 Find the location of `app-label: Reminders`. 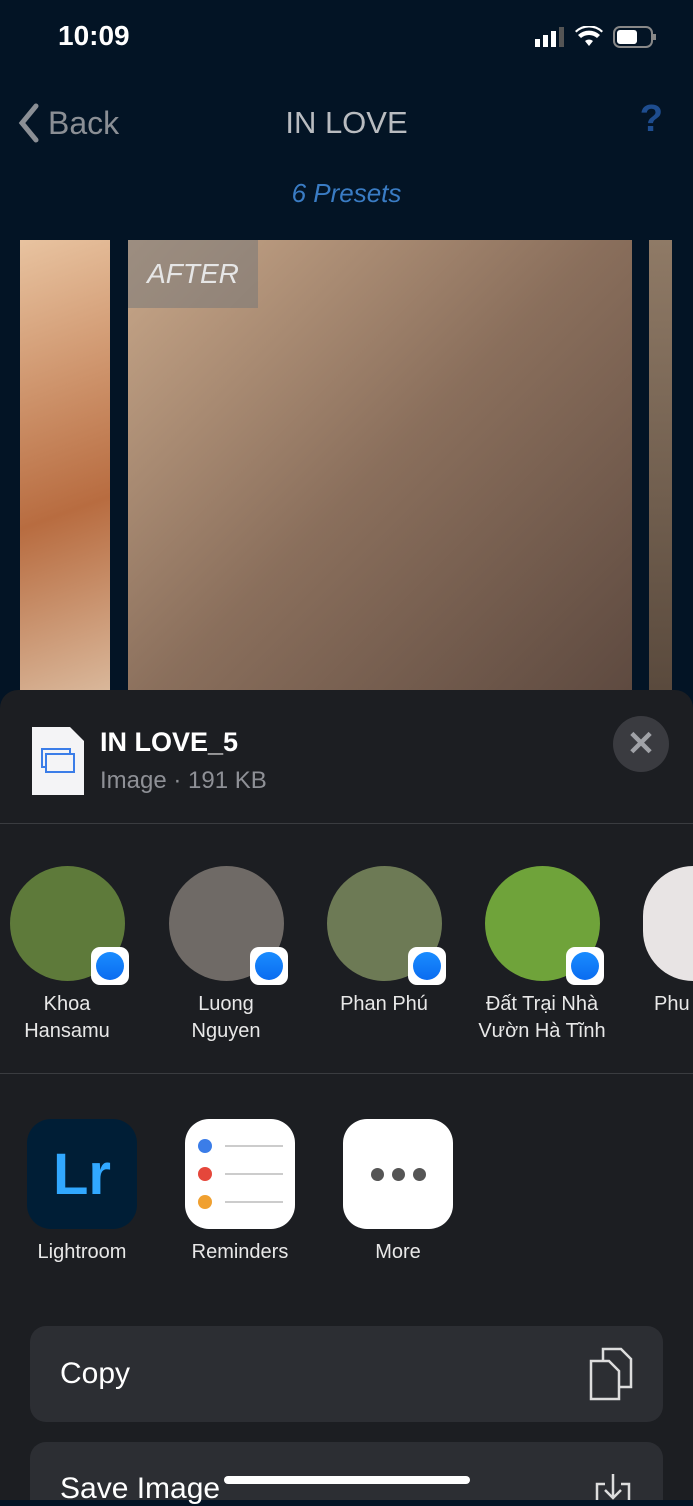

app-label: Reminders is located at coordinates (240, 1252).